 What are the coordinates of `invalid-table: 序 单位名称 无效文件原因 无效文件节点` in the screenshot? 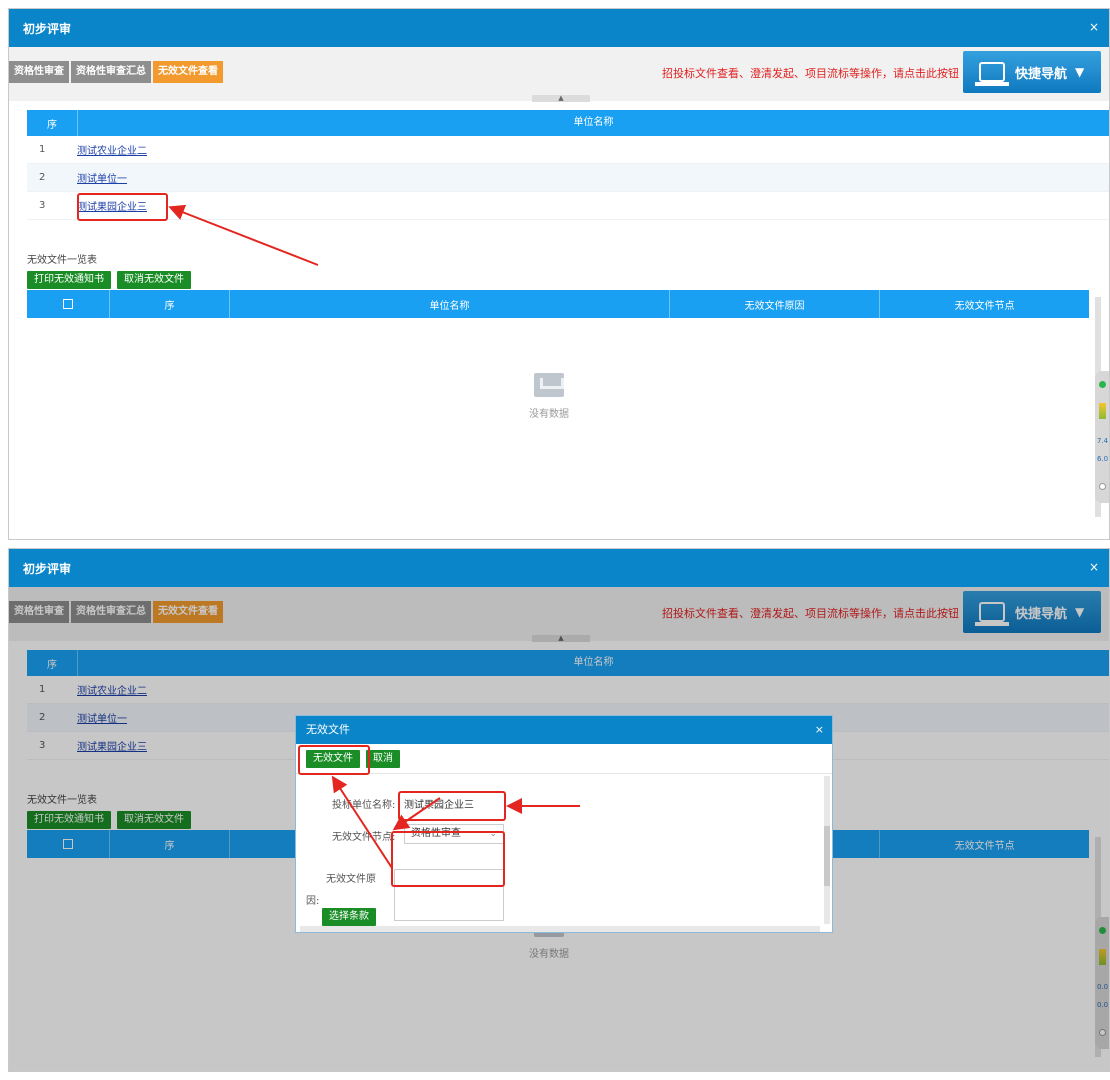 It's located at (558, 304).